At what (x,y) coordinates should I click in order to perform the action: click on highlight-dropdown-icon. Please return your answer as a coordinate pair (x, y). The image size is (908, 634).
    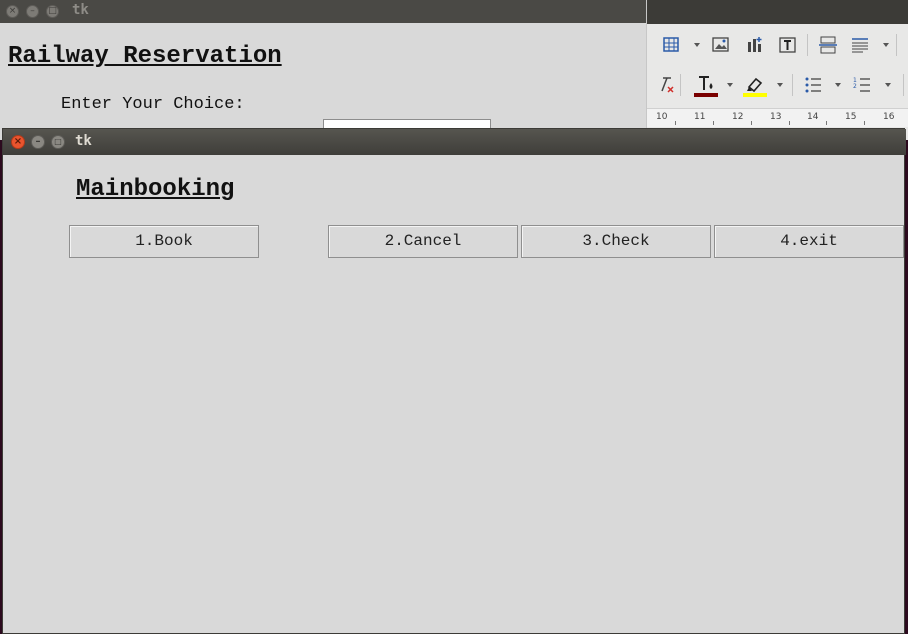
    Looking at the image, I should click on (780, 85).